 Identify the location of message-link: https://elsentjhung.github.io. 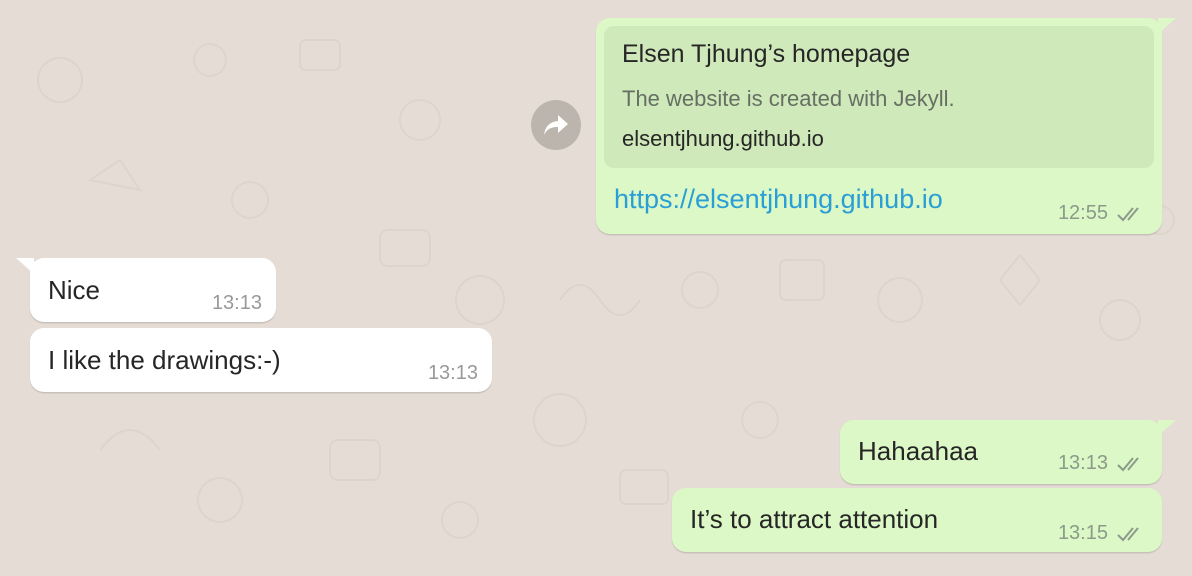
(778, 199).